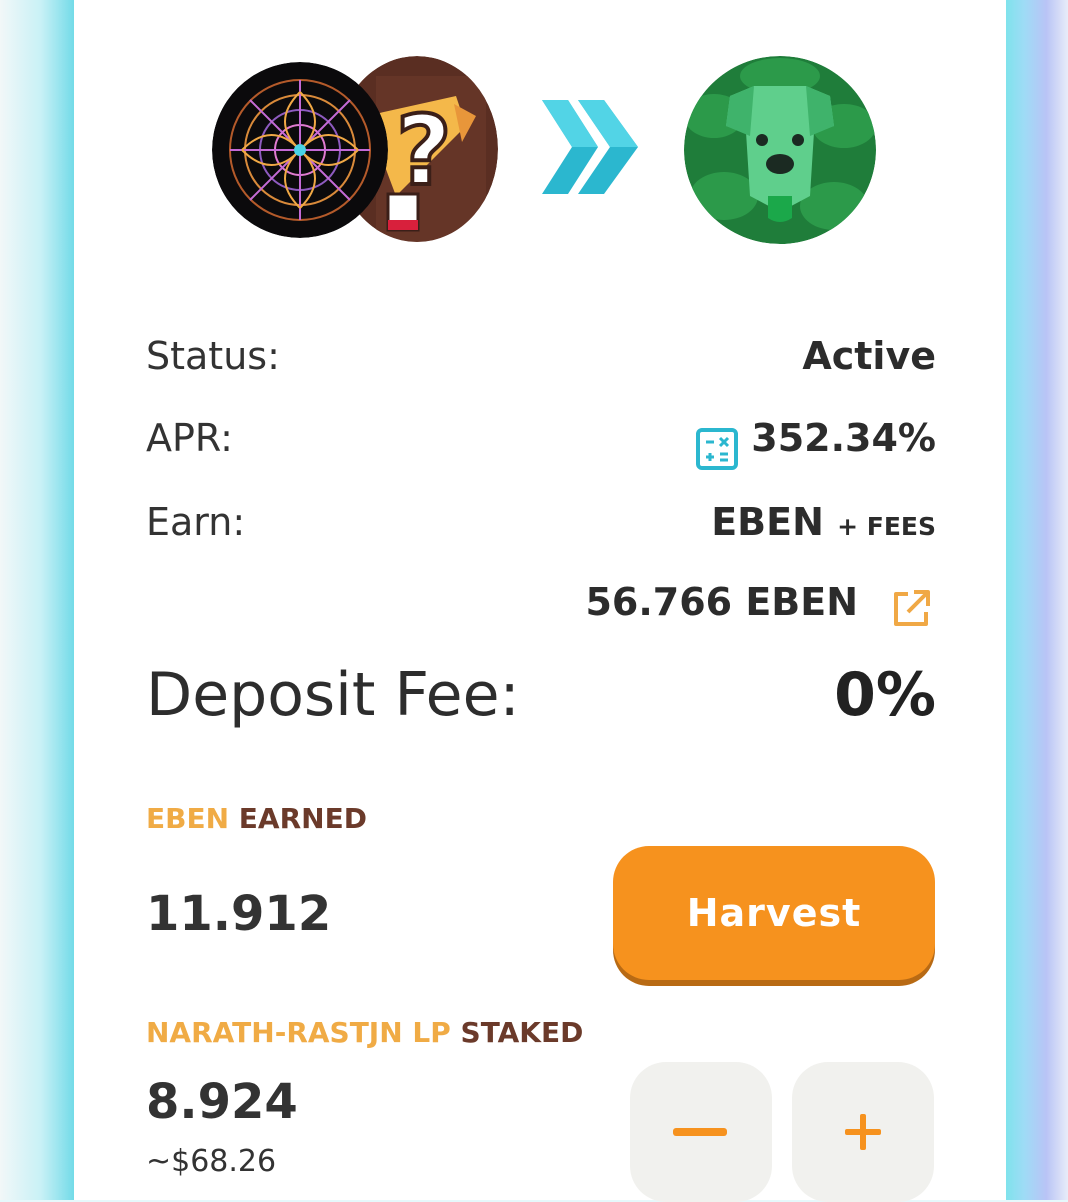  Describe the element at coordinates (196, 522) in the screenshot. I see `earn-label: Earn:` at that location.